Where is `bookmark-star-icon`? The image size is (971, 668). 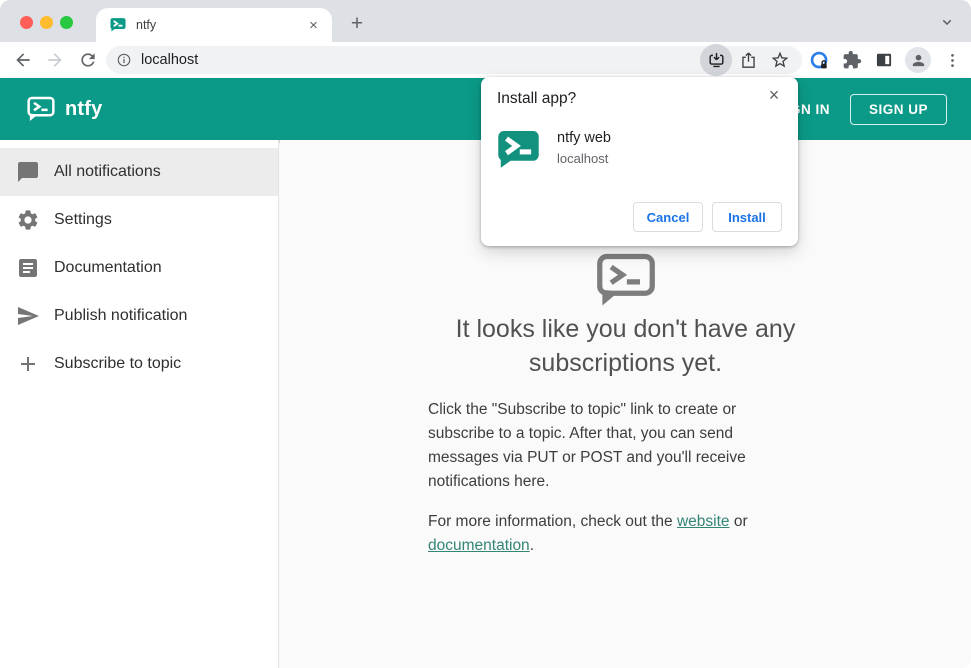 bookmark-star-icon is located at coordinates (780, 60).